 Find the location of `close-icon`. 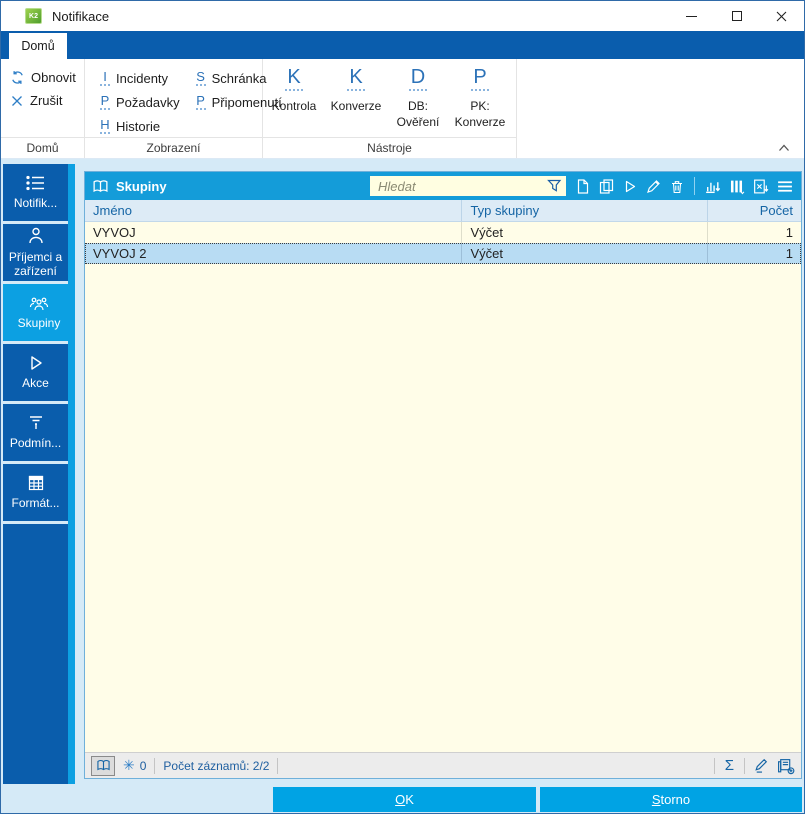

close-icon is located at coordinates (781, 16).